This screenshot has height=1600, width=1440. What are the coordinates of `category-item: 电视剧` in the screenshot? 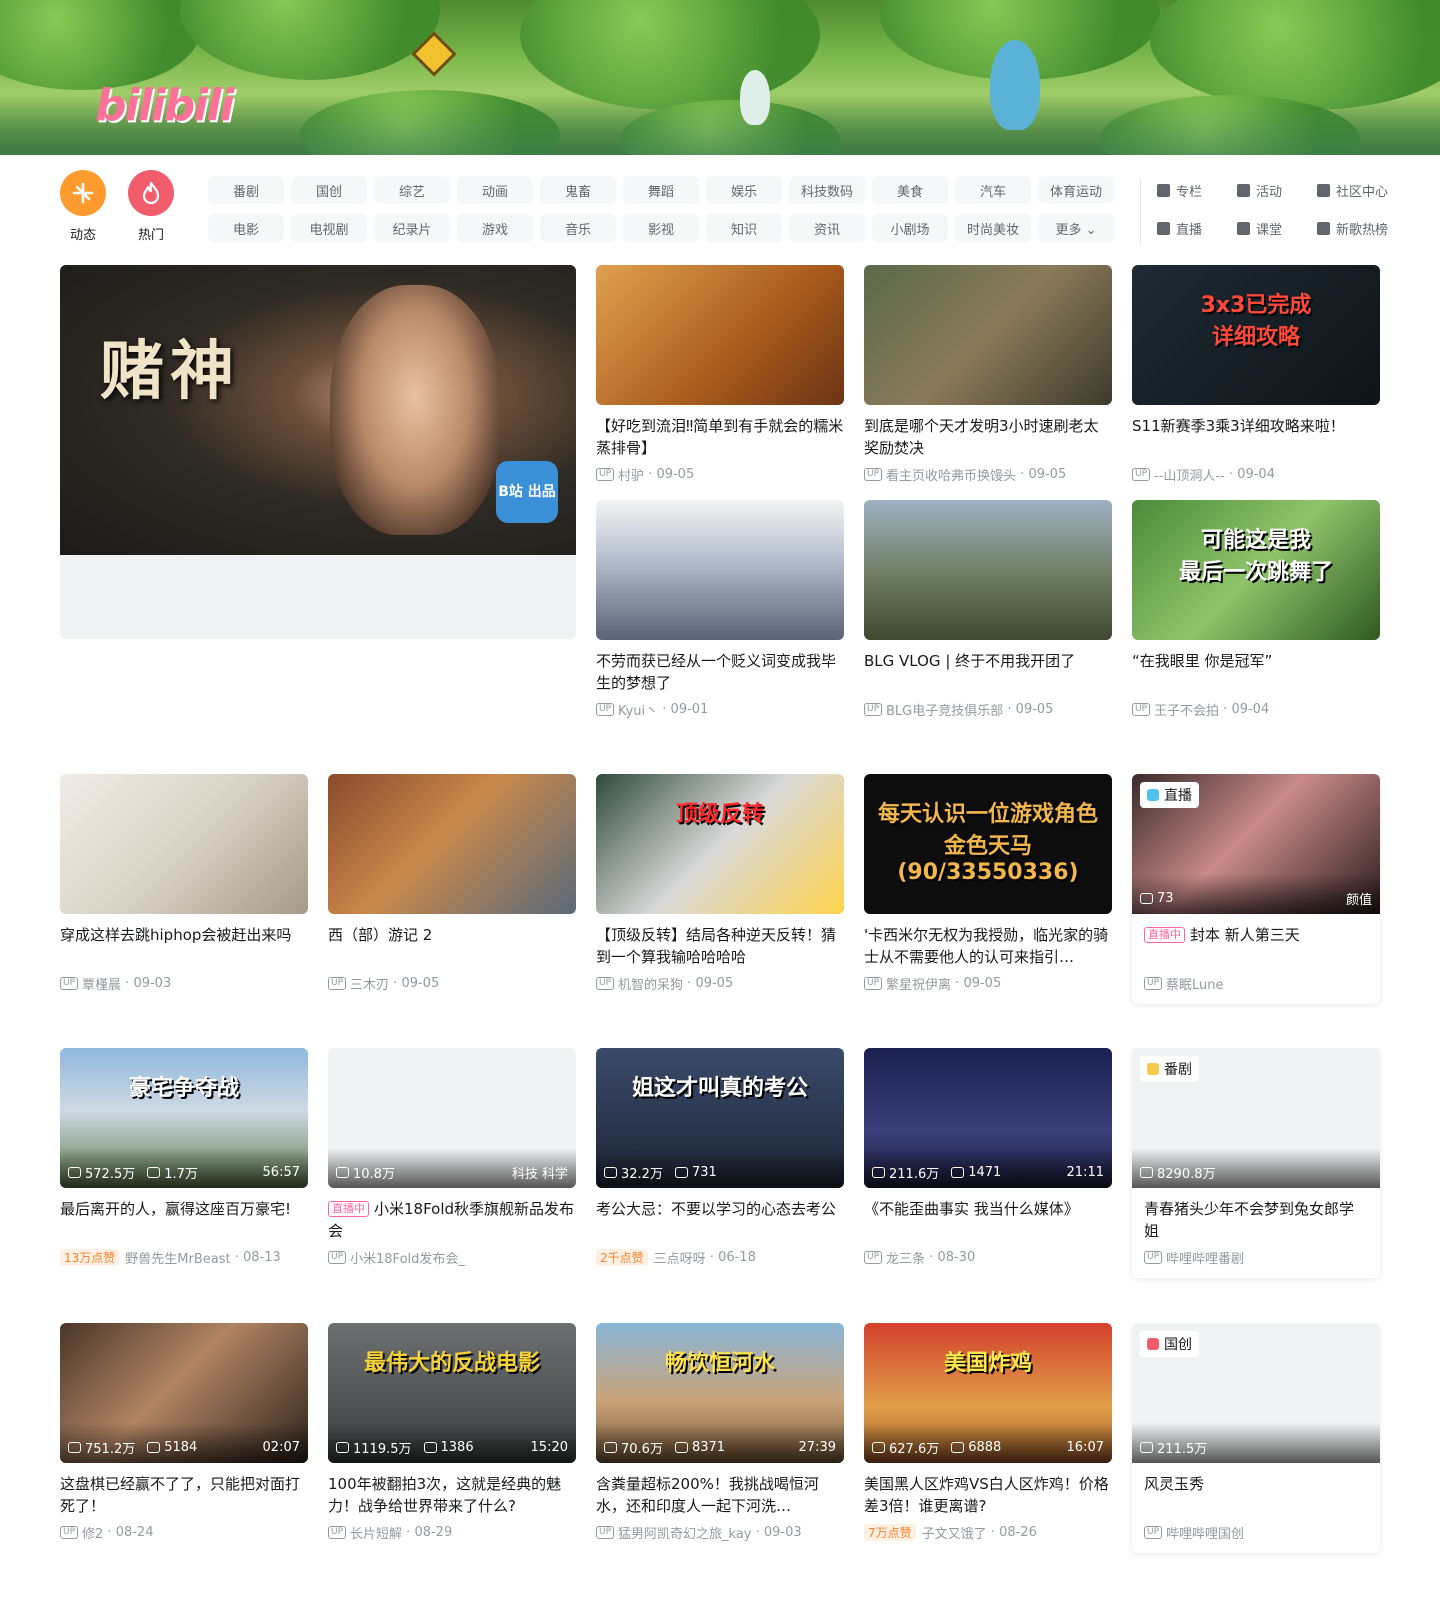 It's located at (329, 228).